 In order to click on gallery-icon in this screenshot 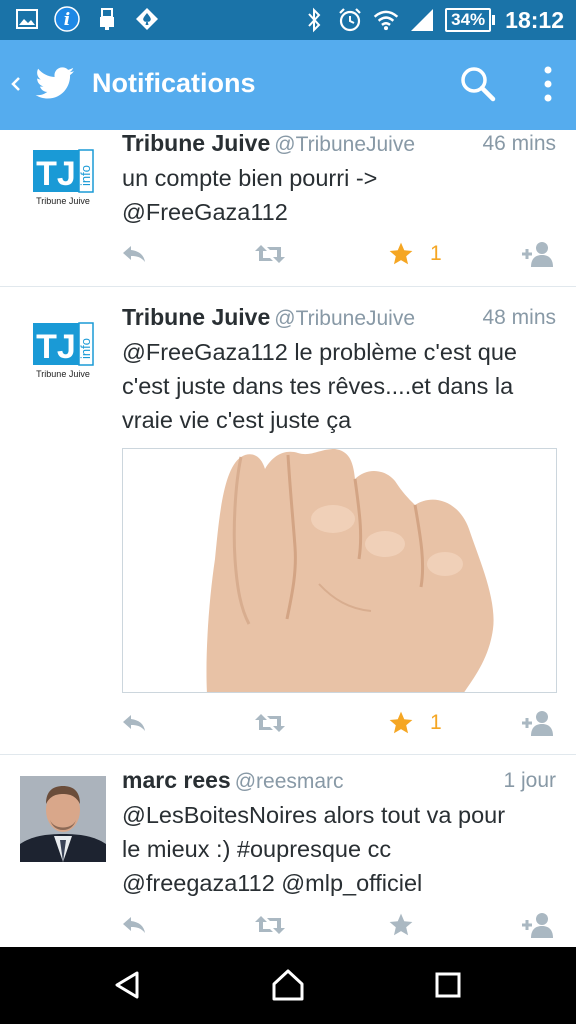, I will do `click(27, 19)`.